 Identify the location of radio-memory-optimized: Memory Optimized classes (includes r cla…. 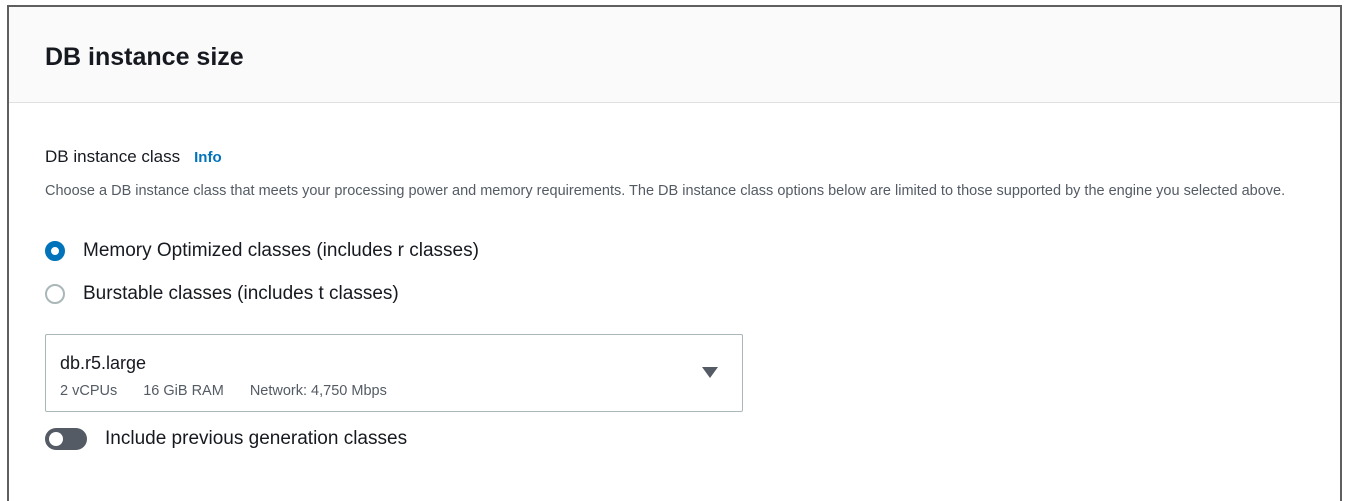
(262, 251).